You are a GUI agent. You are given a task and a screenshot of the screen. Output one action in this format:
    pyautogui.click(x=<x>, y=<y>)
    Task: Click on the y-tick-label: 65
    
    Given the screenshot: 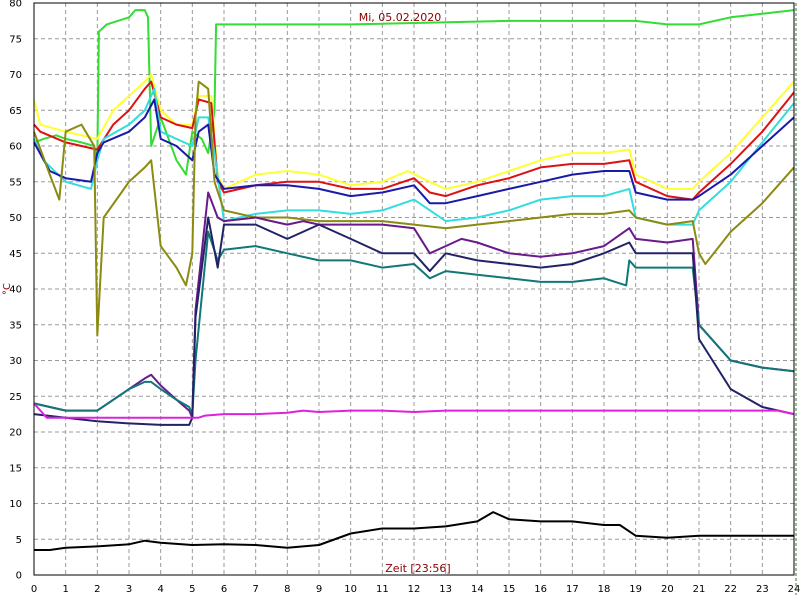 What is the action you would take?
    pyautogui.click(x=15, y=111)
    